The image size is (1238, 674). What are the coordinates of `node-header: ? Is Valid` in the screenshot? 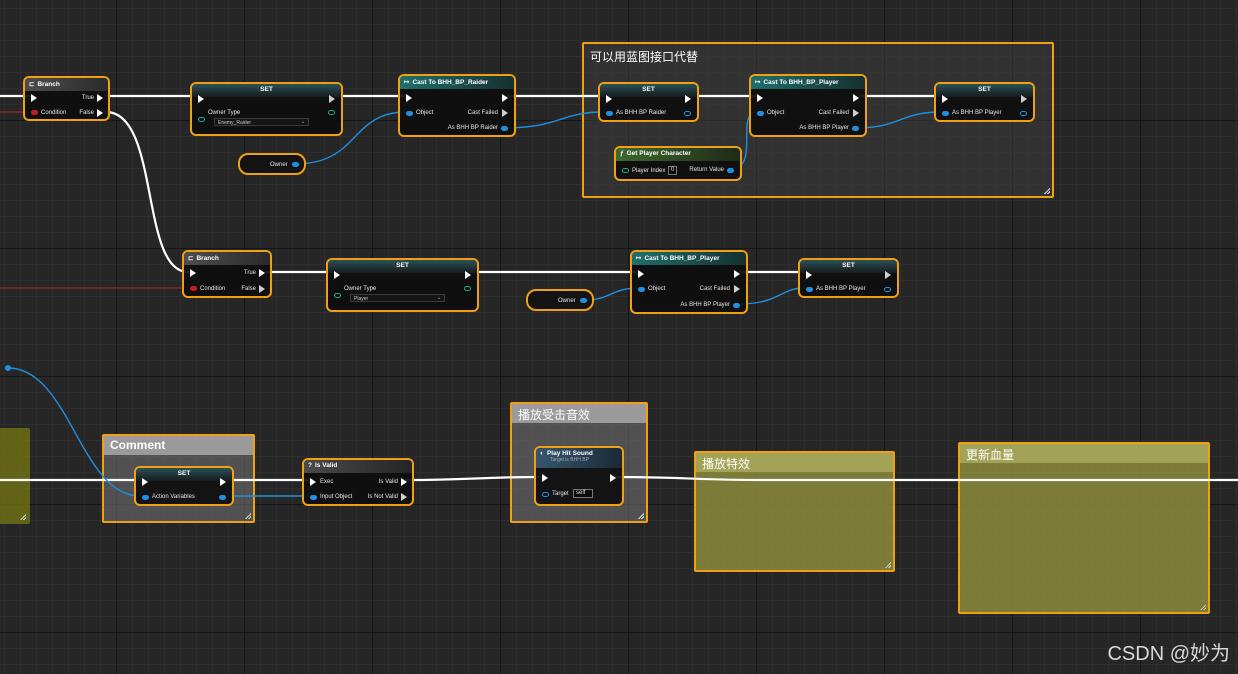 It's located at (358, 466).